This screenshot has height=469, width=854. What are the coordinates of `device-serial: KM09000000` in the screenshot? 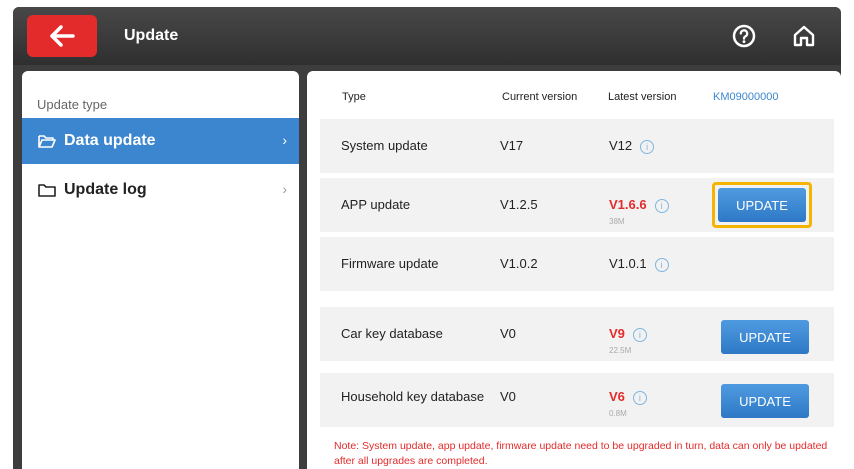 It's located at (746, 97).